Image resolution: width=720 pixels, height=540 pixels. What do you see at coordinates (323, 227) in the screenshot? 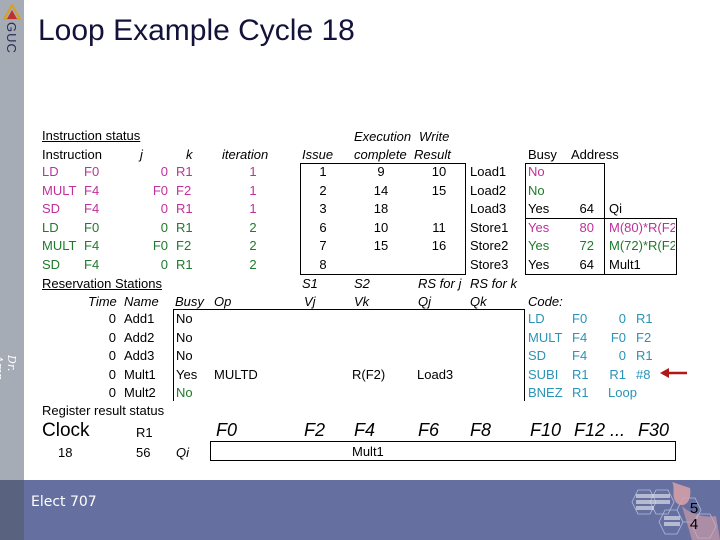
I see `instruction-issue: 6` at bounding box center [323, 227].